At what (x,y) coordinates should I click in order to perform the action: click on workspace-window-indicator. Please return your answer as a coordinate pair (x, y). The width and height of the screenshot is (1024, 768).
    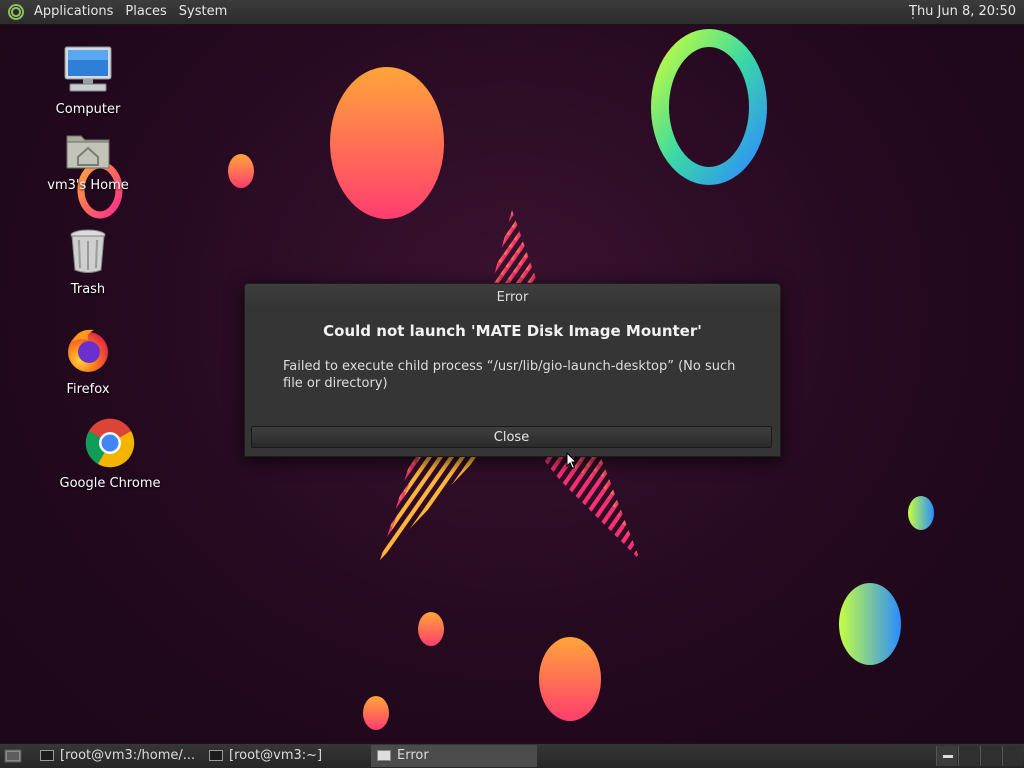
    Looking at the image, I should click on (948, 756).